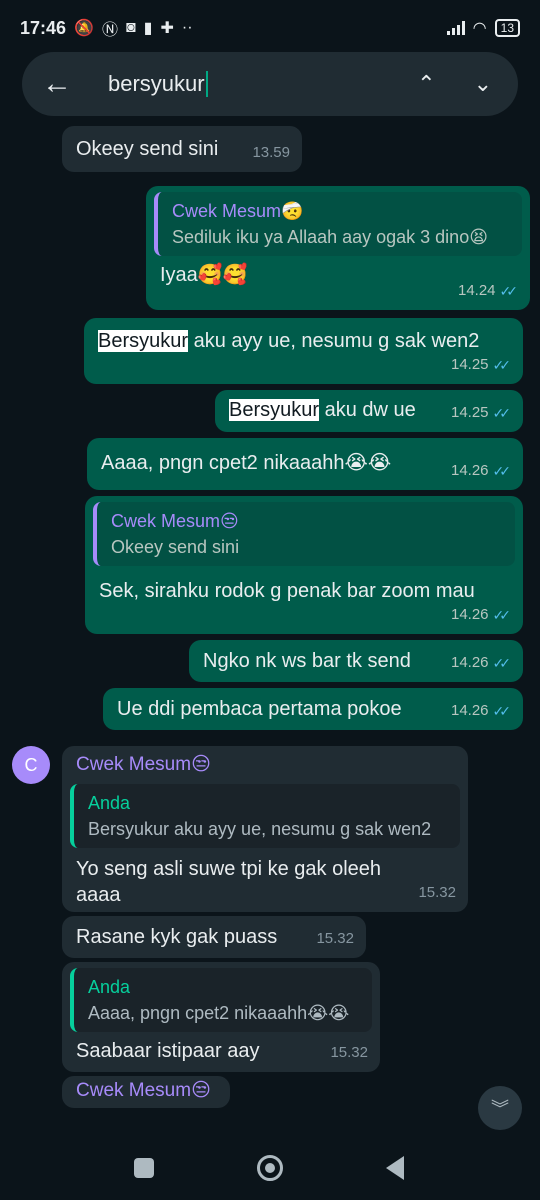 This screenshot has width=540, height=1200. I want to click on mute-bell-icon: 🔕, so click(84, 28).